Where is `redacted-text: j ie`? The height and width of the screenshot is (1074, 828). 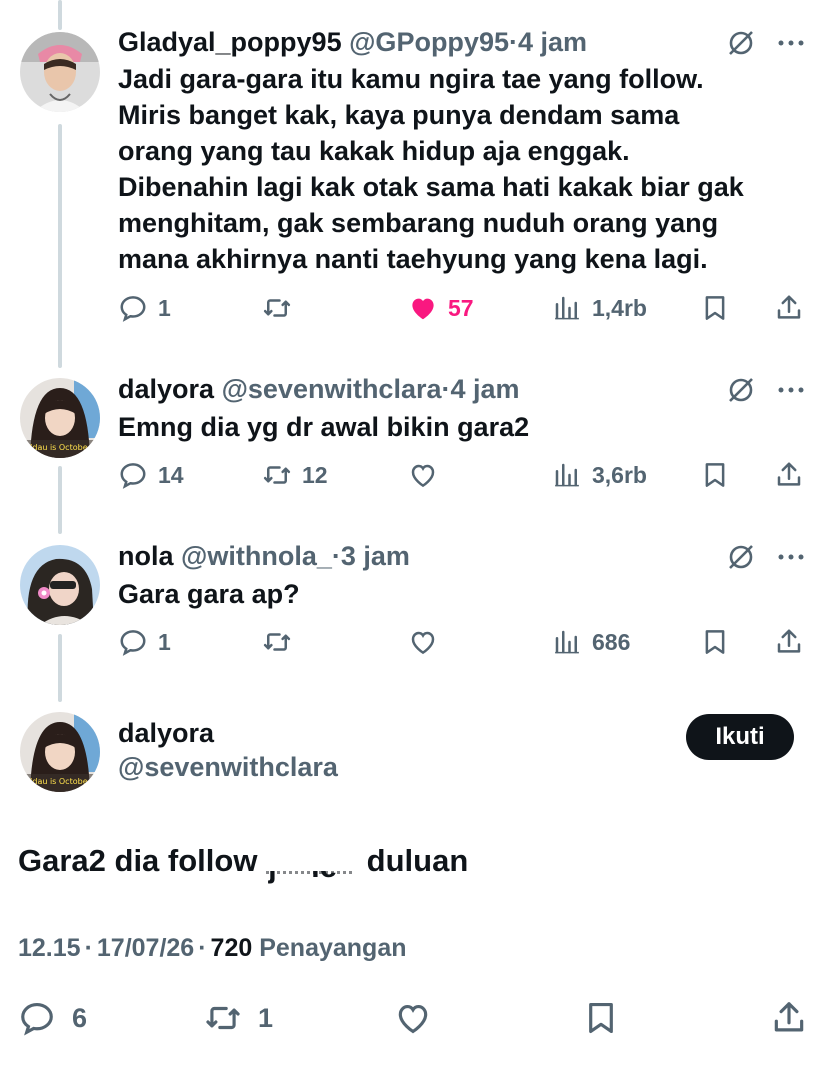
redacted-text: j ie is located at coordinates (311, 864).